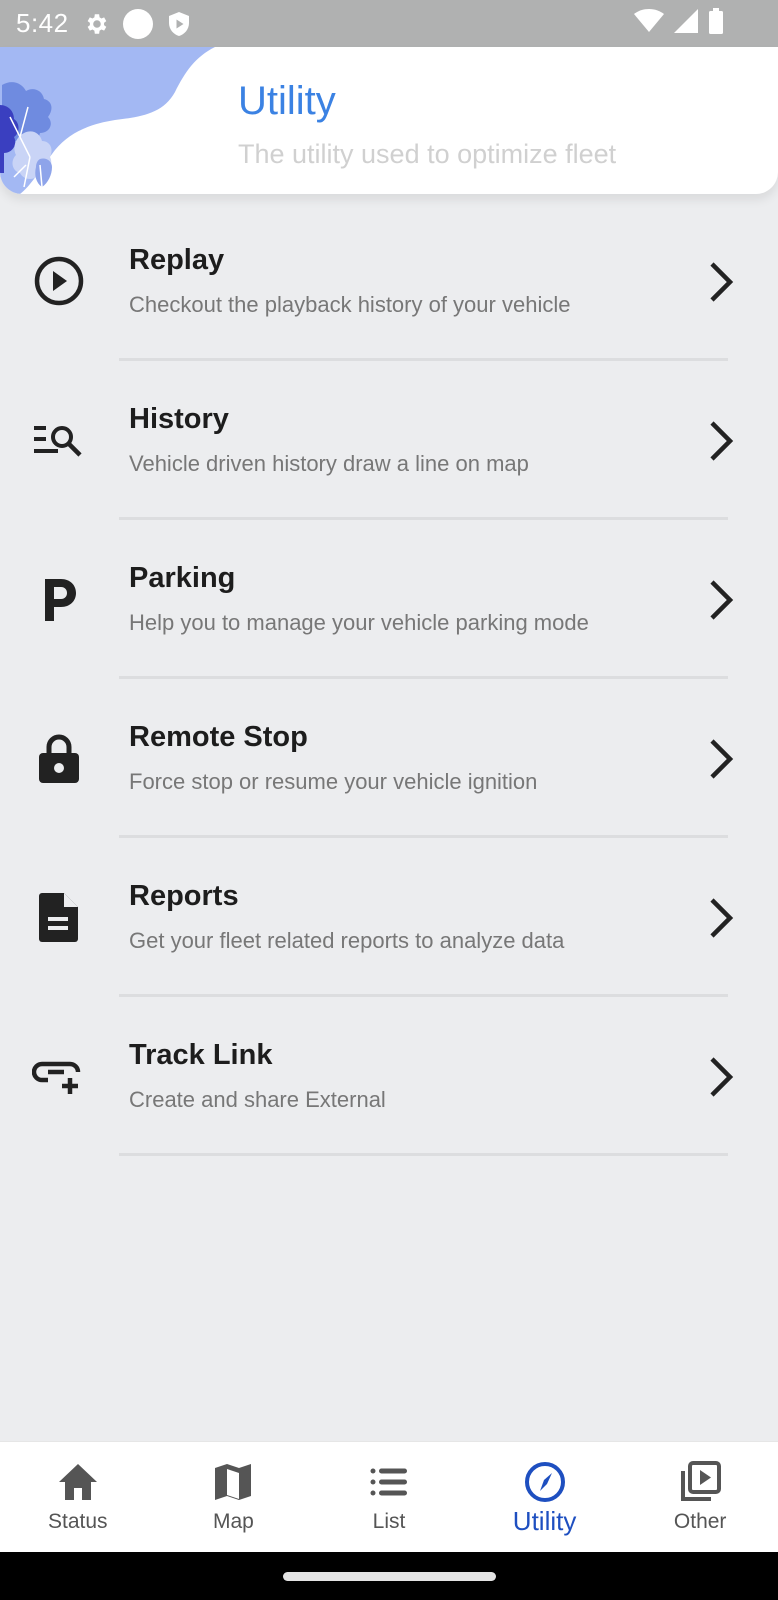 This screenshot has height=1600, width=778. I want to click on menu-item-description: Create and share External, so click(257, 1099).